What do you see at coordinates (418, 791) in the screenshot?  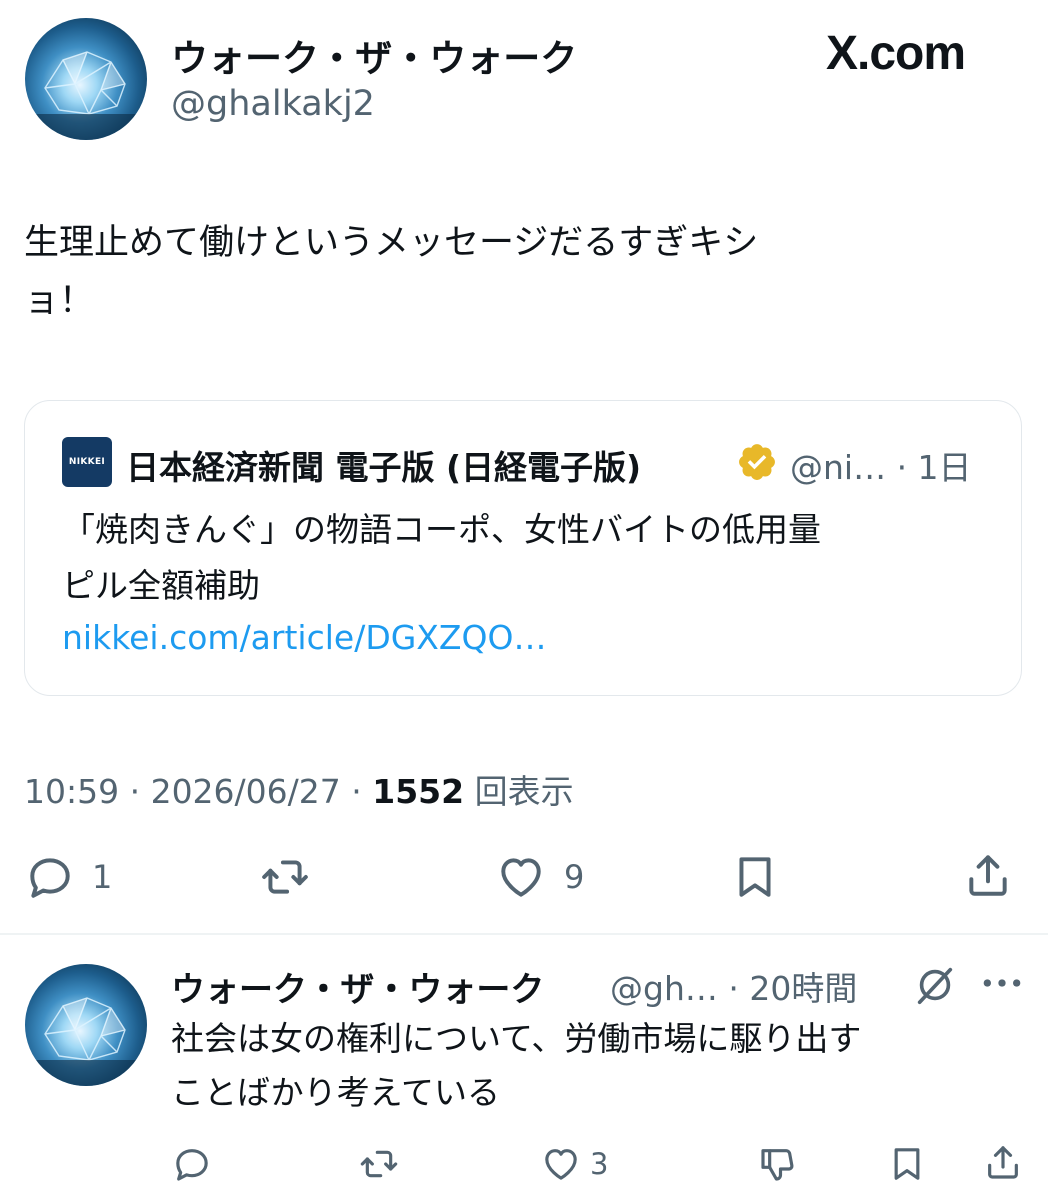 I see `view-count: 1552` at bounding box center [418, 791].